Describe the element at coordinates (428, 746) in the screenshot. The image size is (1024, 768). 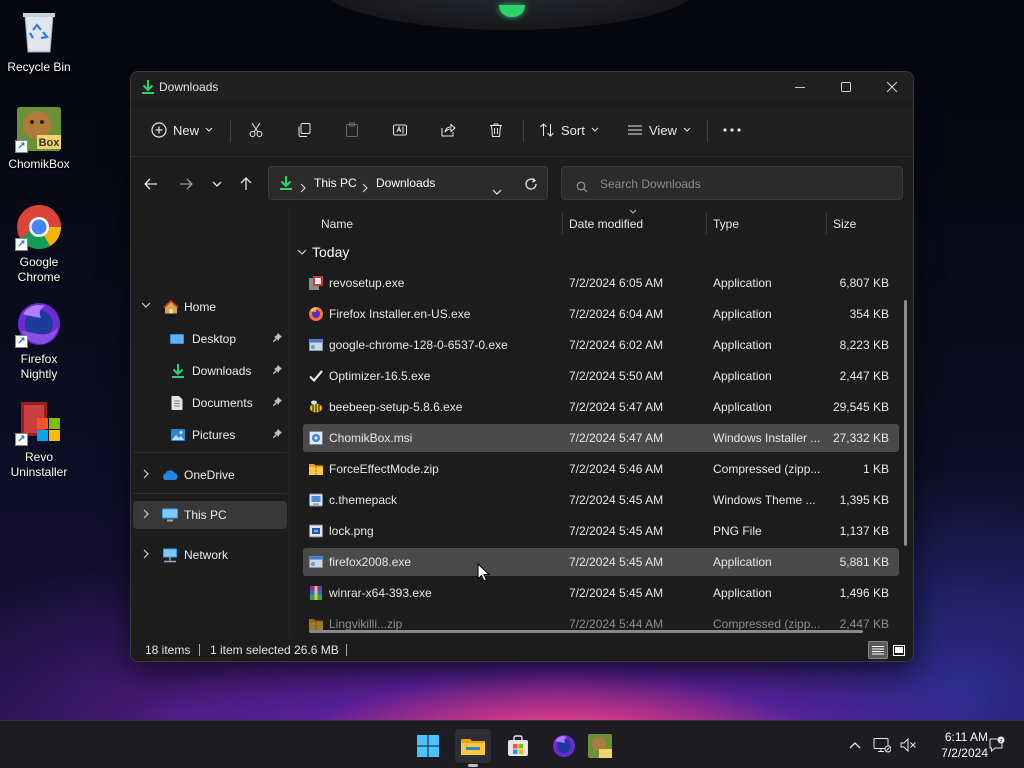
I see `start-button` at that location.